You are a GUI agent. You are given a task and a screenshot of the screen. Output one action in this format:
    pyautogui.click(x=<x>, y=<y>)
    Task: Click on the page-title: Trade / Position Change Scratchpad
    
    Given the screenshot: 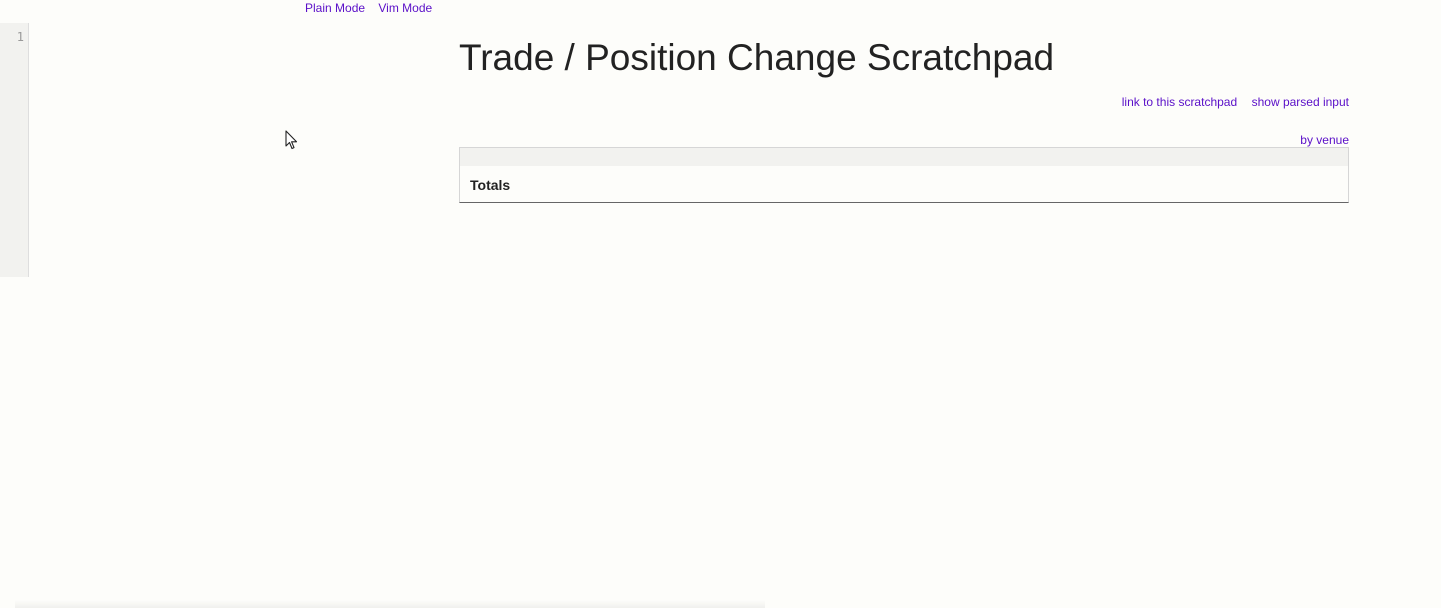 What is the action you would take?
    pyautogui.click(x=757, y=57)
    